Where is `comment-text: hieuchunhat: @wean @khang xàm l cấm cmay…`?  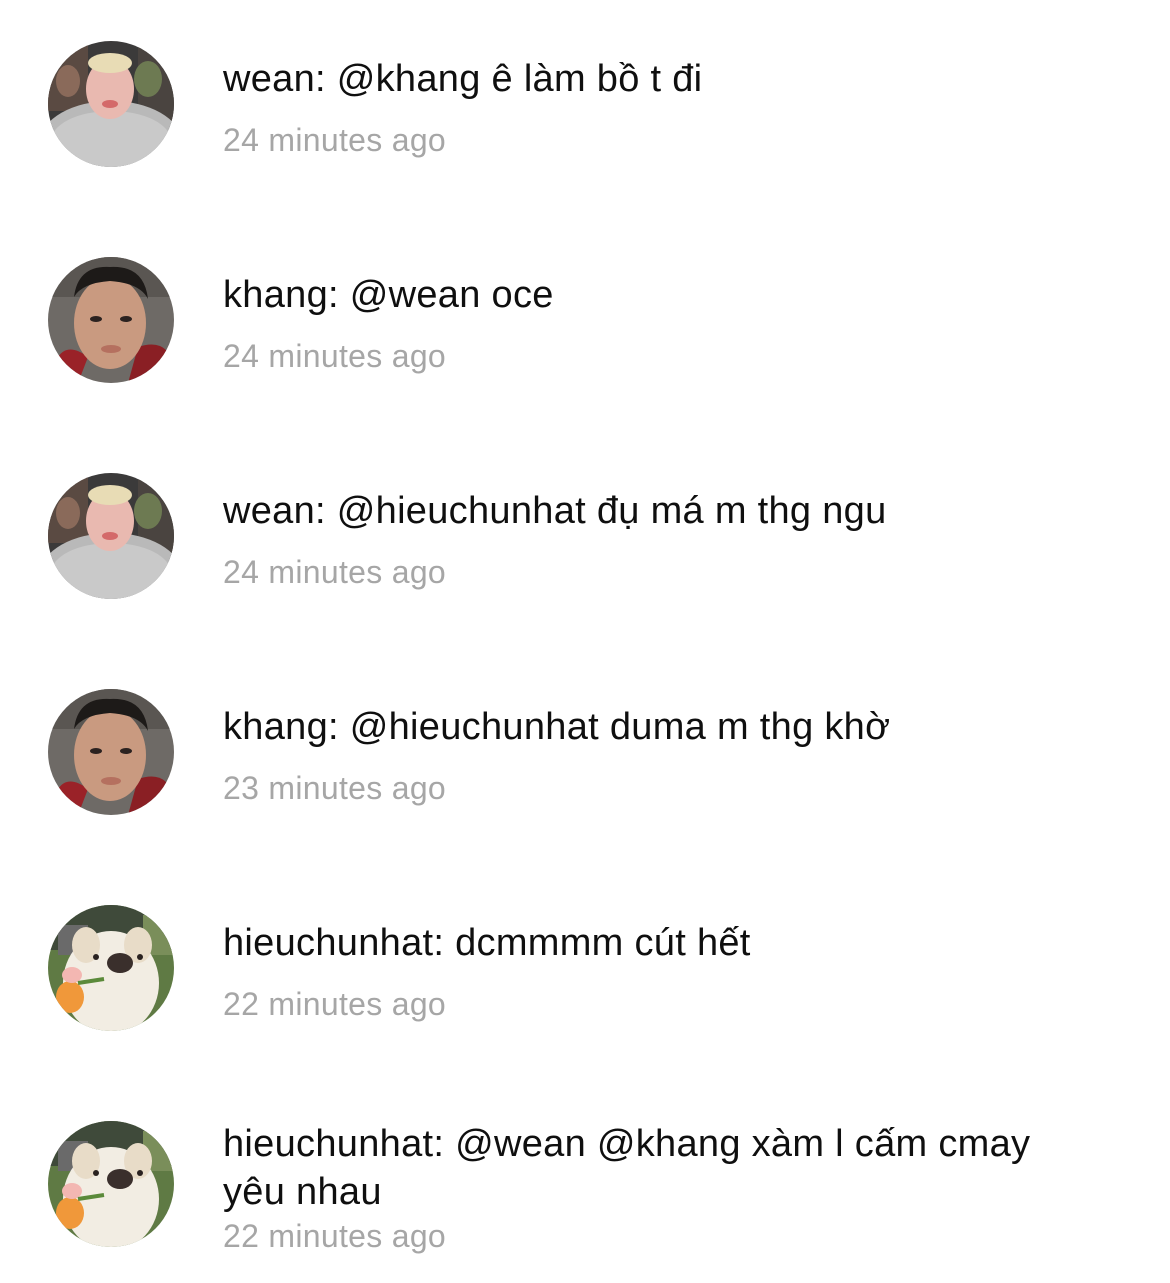 comment-text: hieuchunhat: @wean @khang xàm l cấm cmay… is located at coordinates (627, 1168).